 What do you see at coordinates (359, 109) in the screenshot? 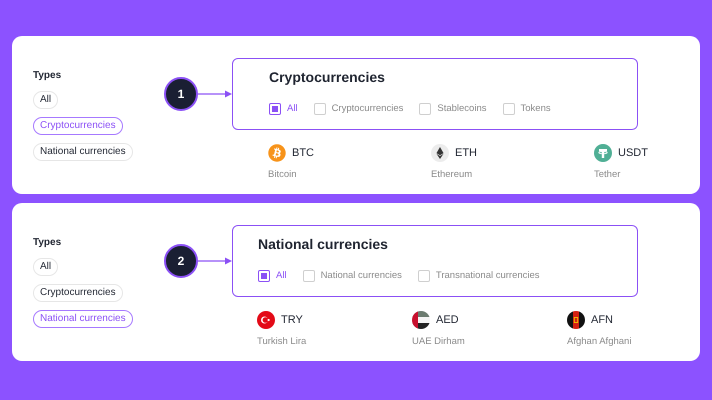
I see `filter-checkbox: Cryptocurrencies` at bounding box center [359, 109].